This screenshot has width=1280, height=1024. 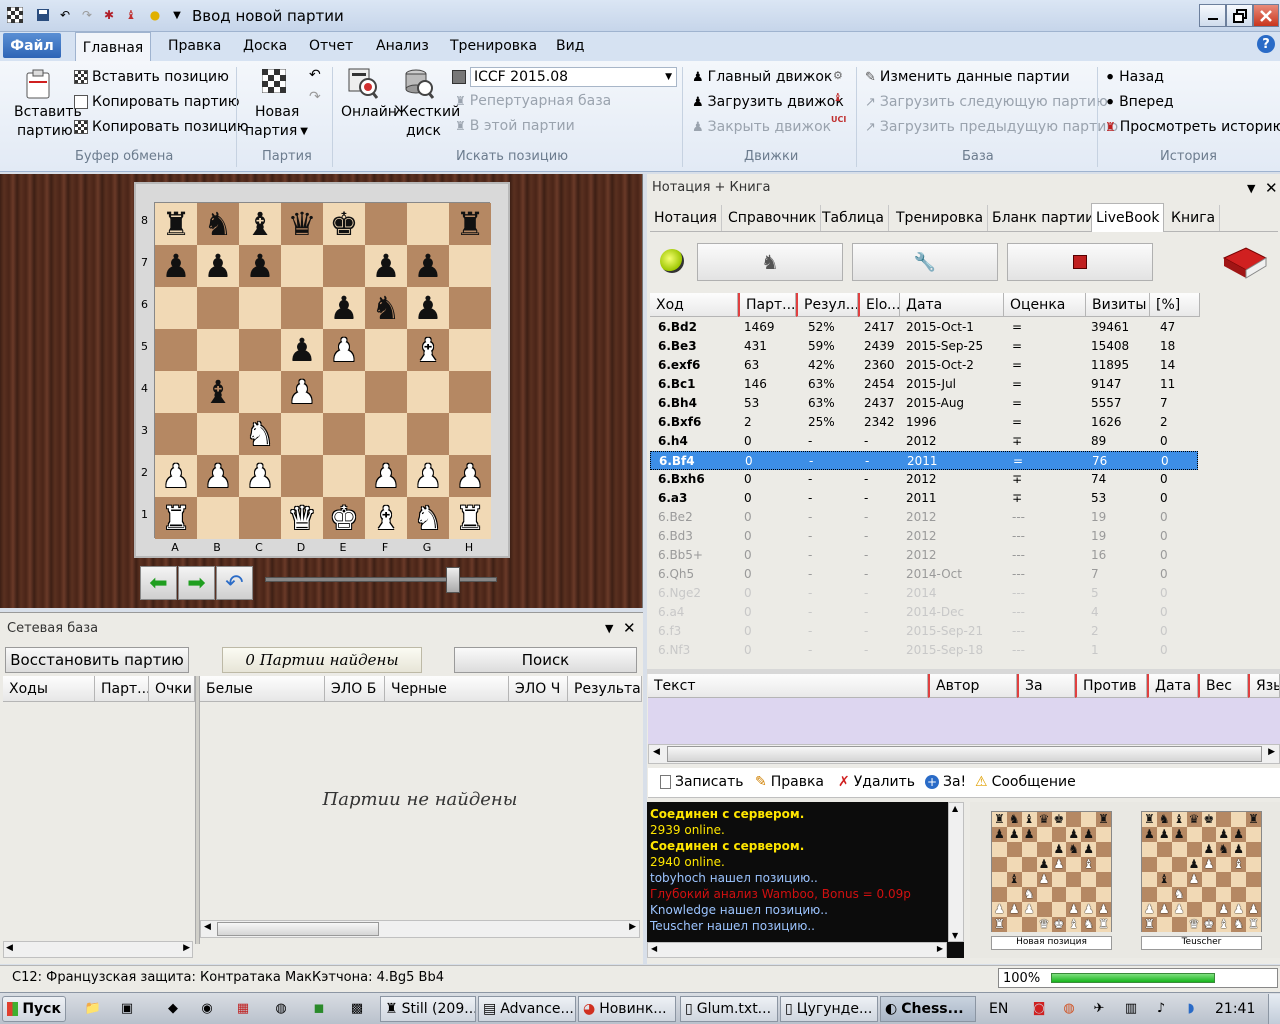 I want to click on black-queen-icon: ♛, so click(x=302, y=224).